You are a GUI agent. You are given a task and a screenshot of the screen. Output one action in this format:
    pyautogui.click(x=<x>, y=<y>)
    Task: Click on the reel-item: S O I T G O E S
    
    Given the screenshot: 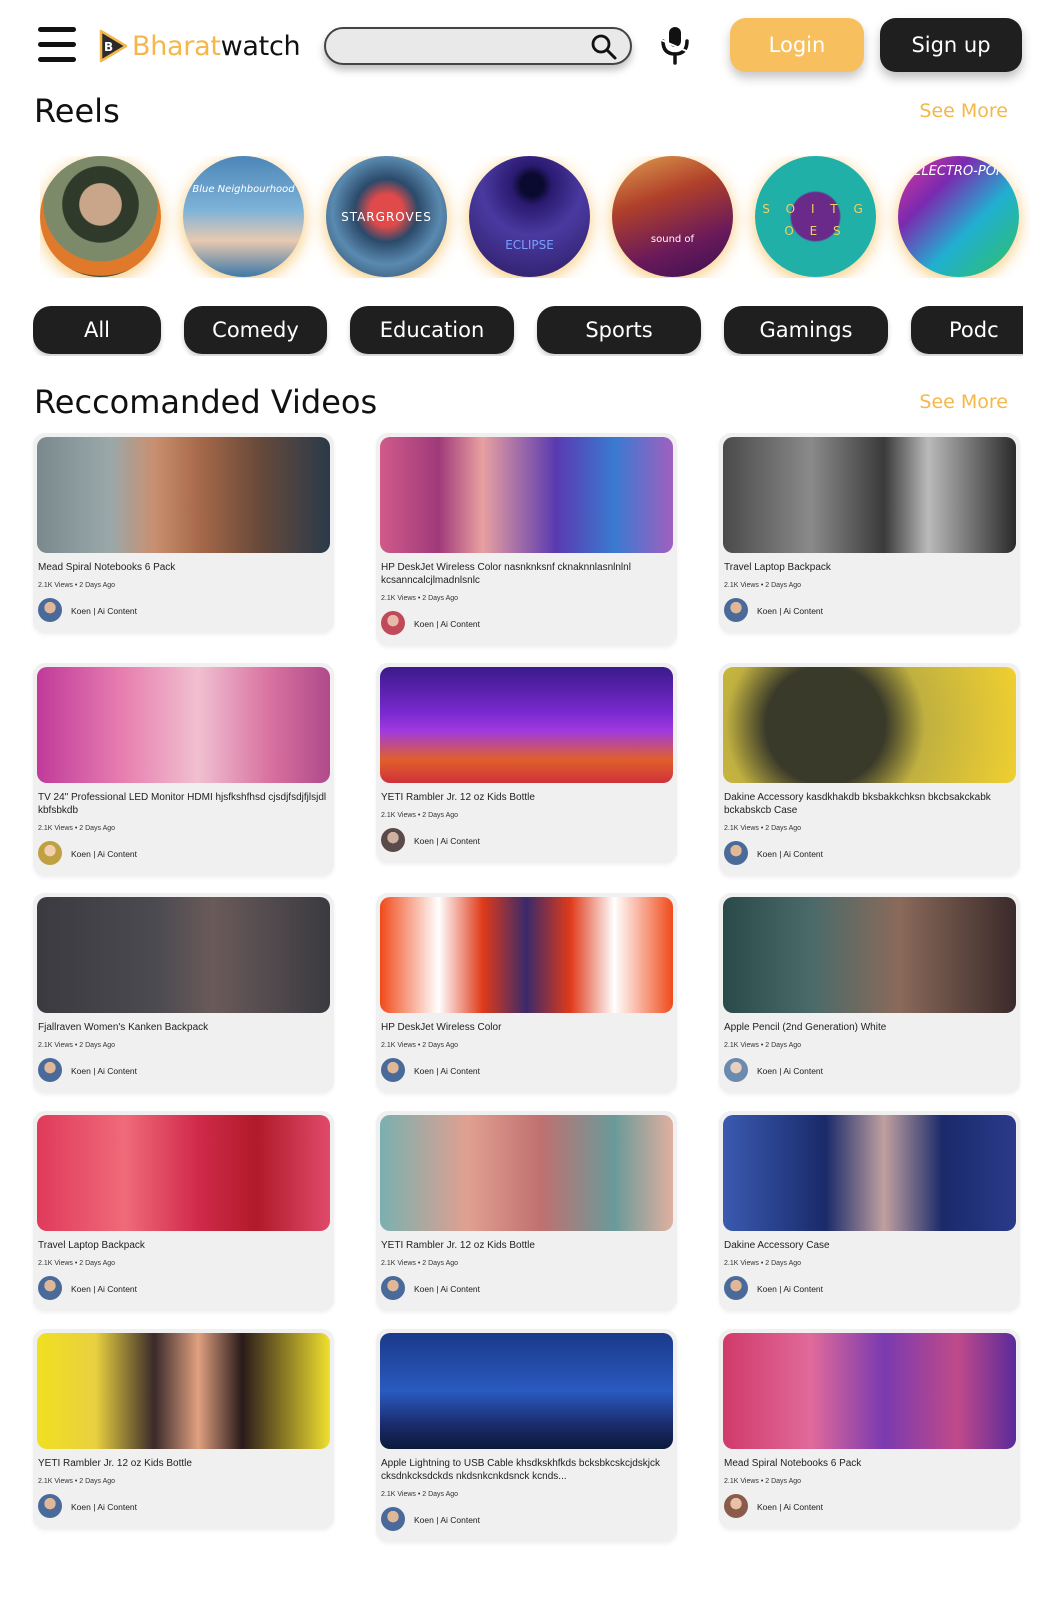 What is the action you would take?
    pyautogui.click(x=815, y=216)
    